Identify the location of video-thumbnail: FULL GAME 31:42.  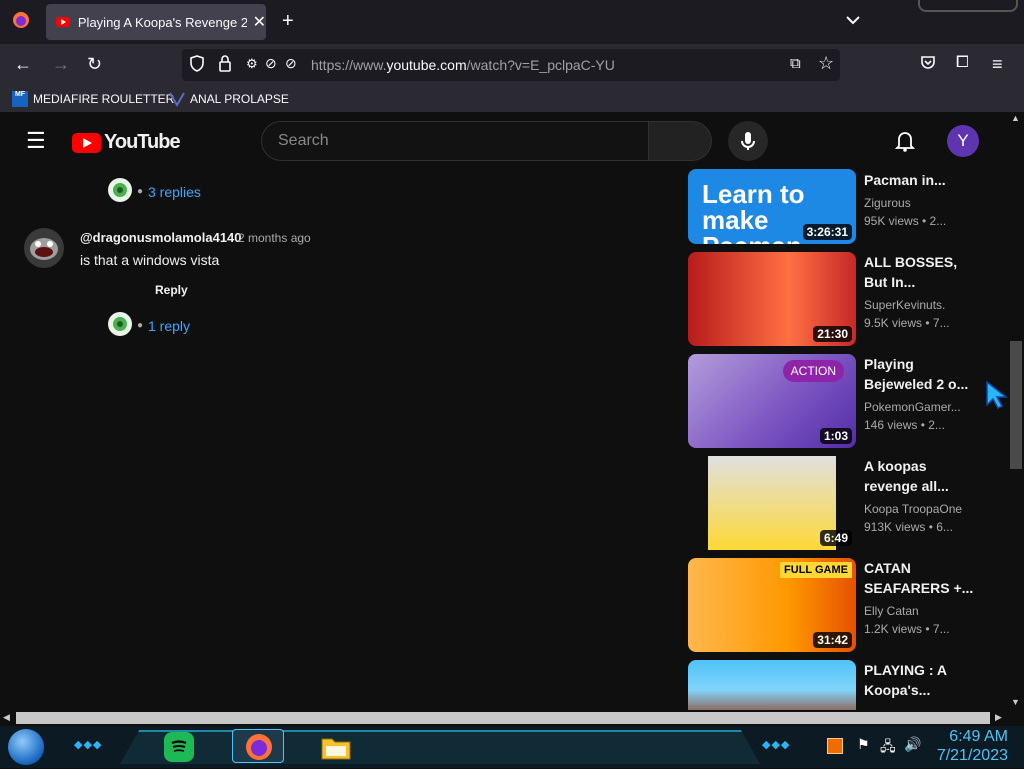
(772, 605).